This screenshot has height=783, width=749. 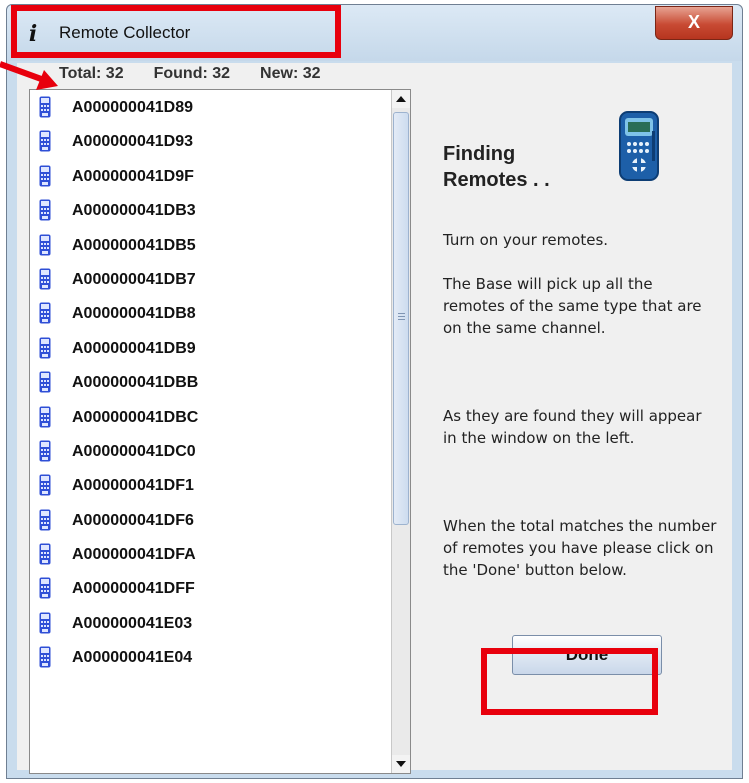 I want to click on remote-id: A000000041E03, so click(x=132, y=623).